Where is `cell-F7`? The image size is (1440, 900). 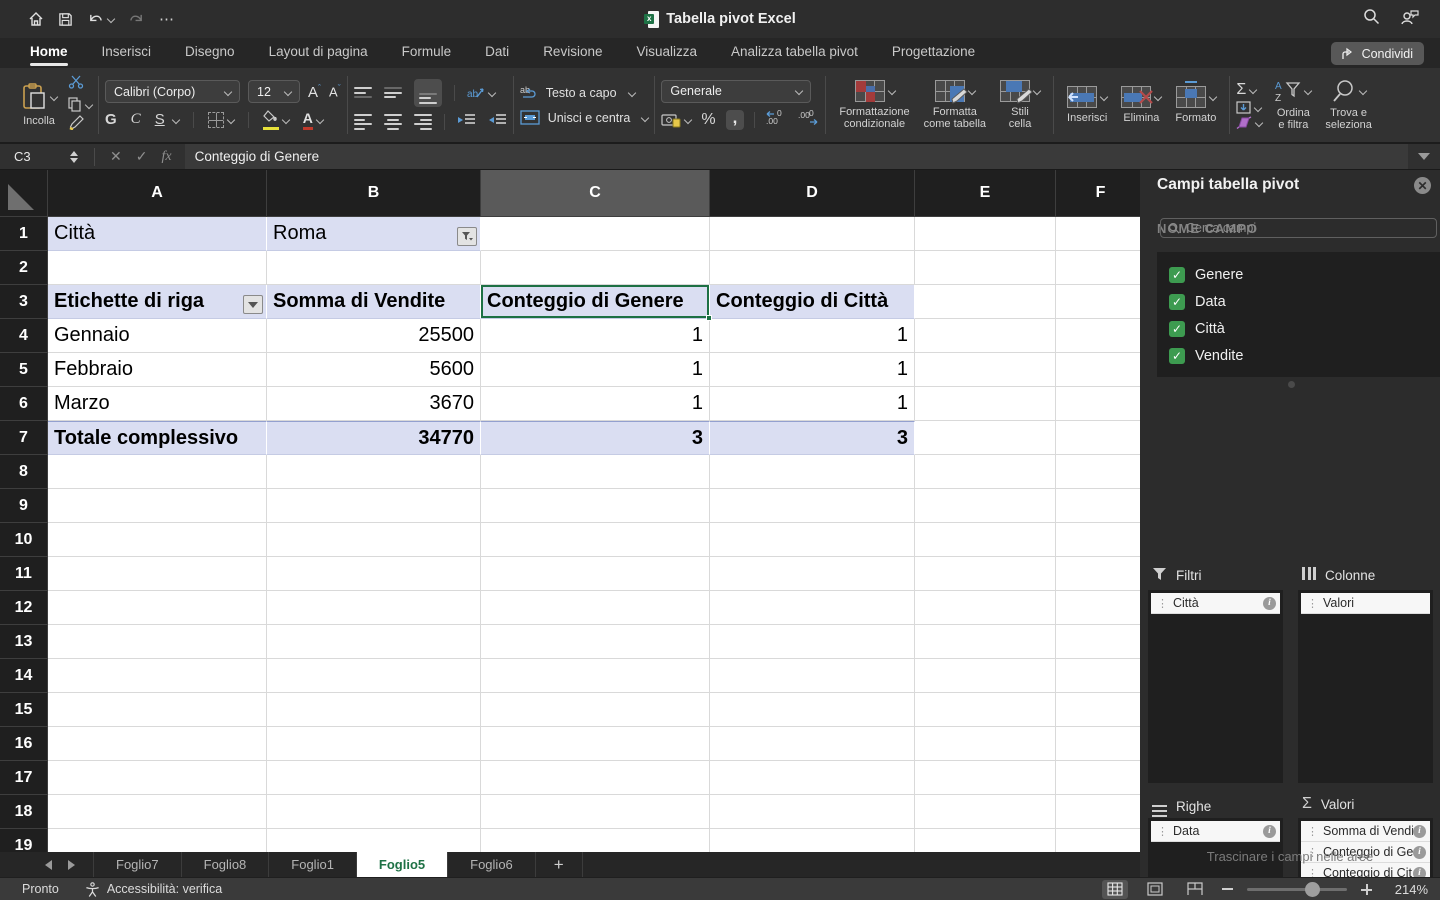 cell-F7 is located at coordinates (1098, 438).